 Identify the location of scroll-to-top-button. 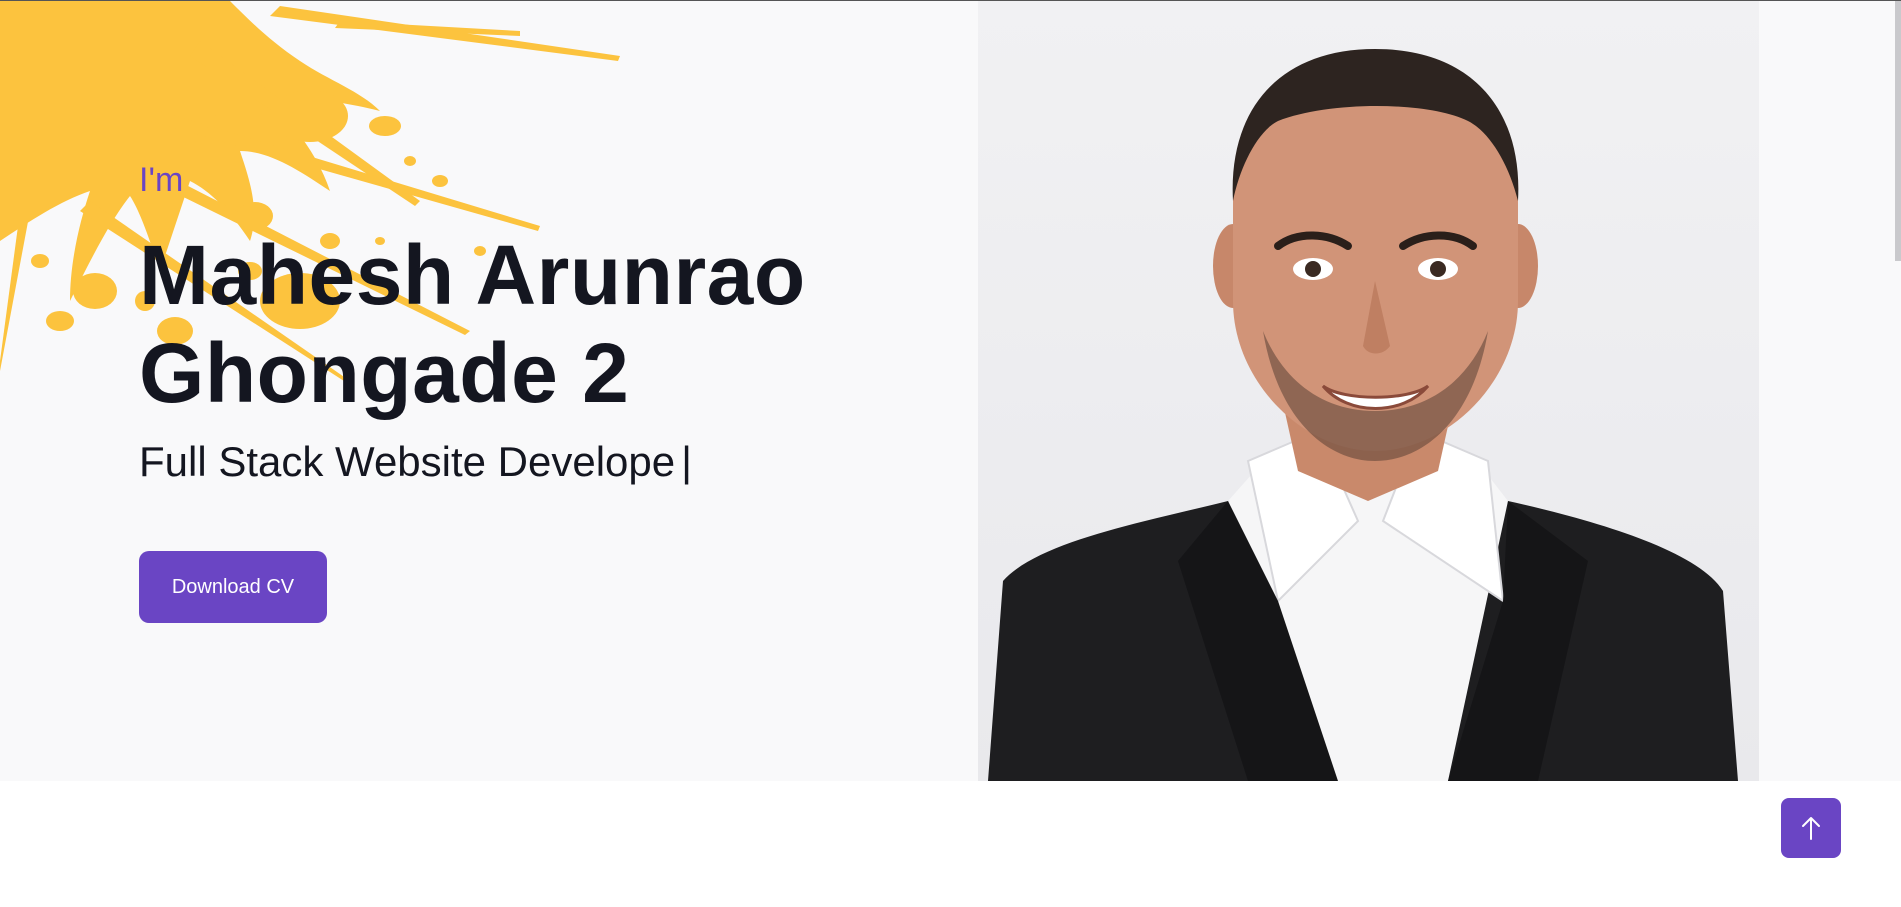
(1811, 828).